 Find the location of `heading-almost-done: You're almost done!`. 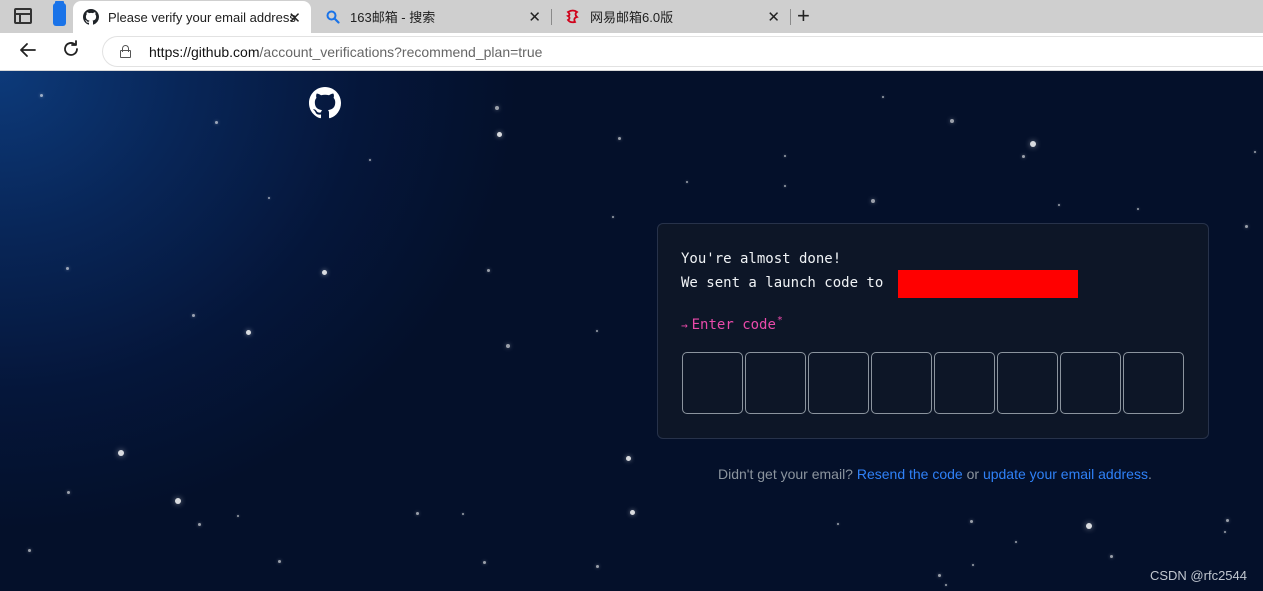

heading-almost-done: You're almost done! is located at coordinates (761, 259).